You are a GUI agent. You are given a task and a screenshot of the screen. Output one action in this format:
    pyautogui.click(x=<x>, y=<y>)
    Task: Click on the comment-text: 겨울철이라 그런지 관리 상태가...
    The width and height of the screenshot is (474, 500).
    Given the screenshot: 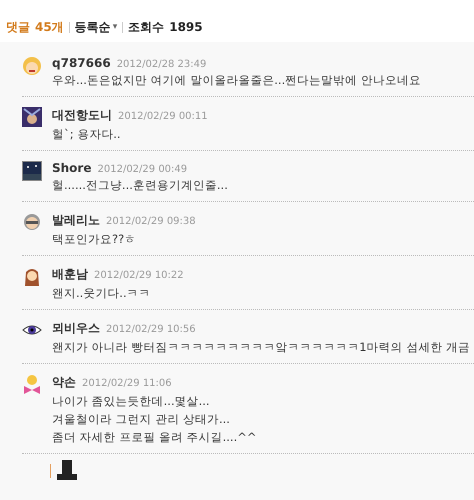 What is the action you would take?
    pyautogui.click(x=141, y=419)
    